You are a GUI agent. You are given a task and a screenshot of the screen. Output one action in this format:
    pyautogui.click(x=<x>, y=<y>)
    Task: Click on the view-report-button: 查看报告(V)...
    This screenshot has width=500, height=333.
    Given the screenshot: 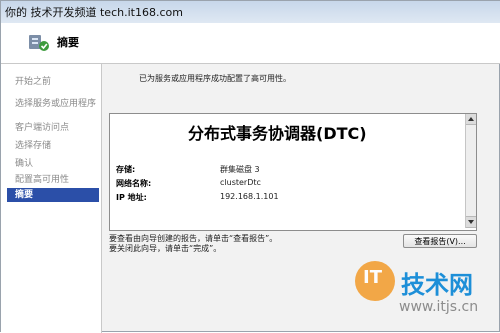 What is the action you would take?
    pyautogui.click(x=440, y=241)
    